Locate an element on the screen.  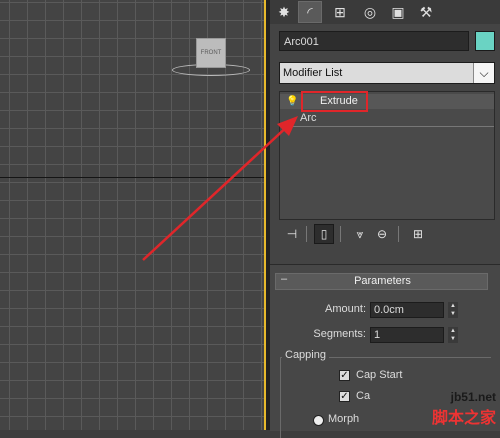
annotation-arrow-shaft is located at coordinates (216, 192).